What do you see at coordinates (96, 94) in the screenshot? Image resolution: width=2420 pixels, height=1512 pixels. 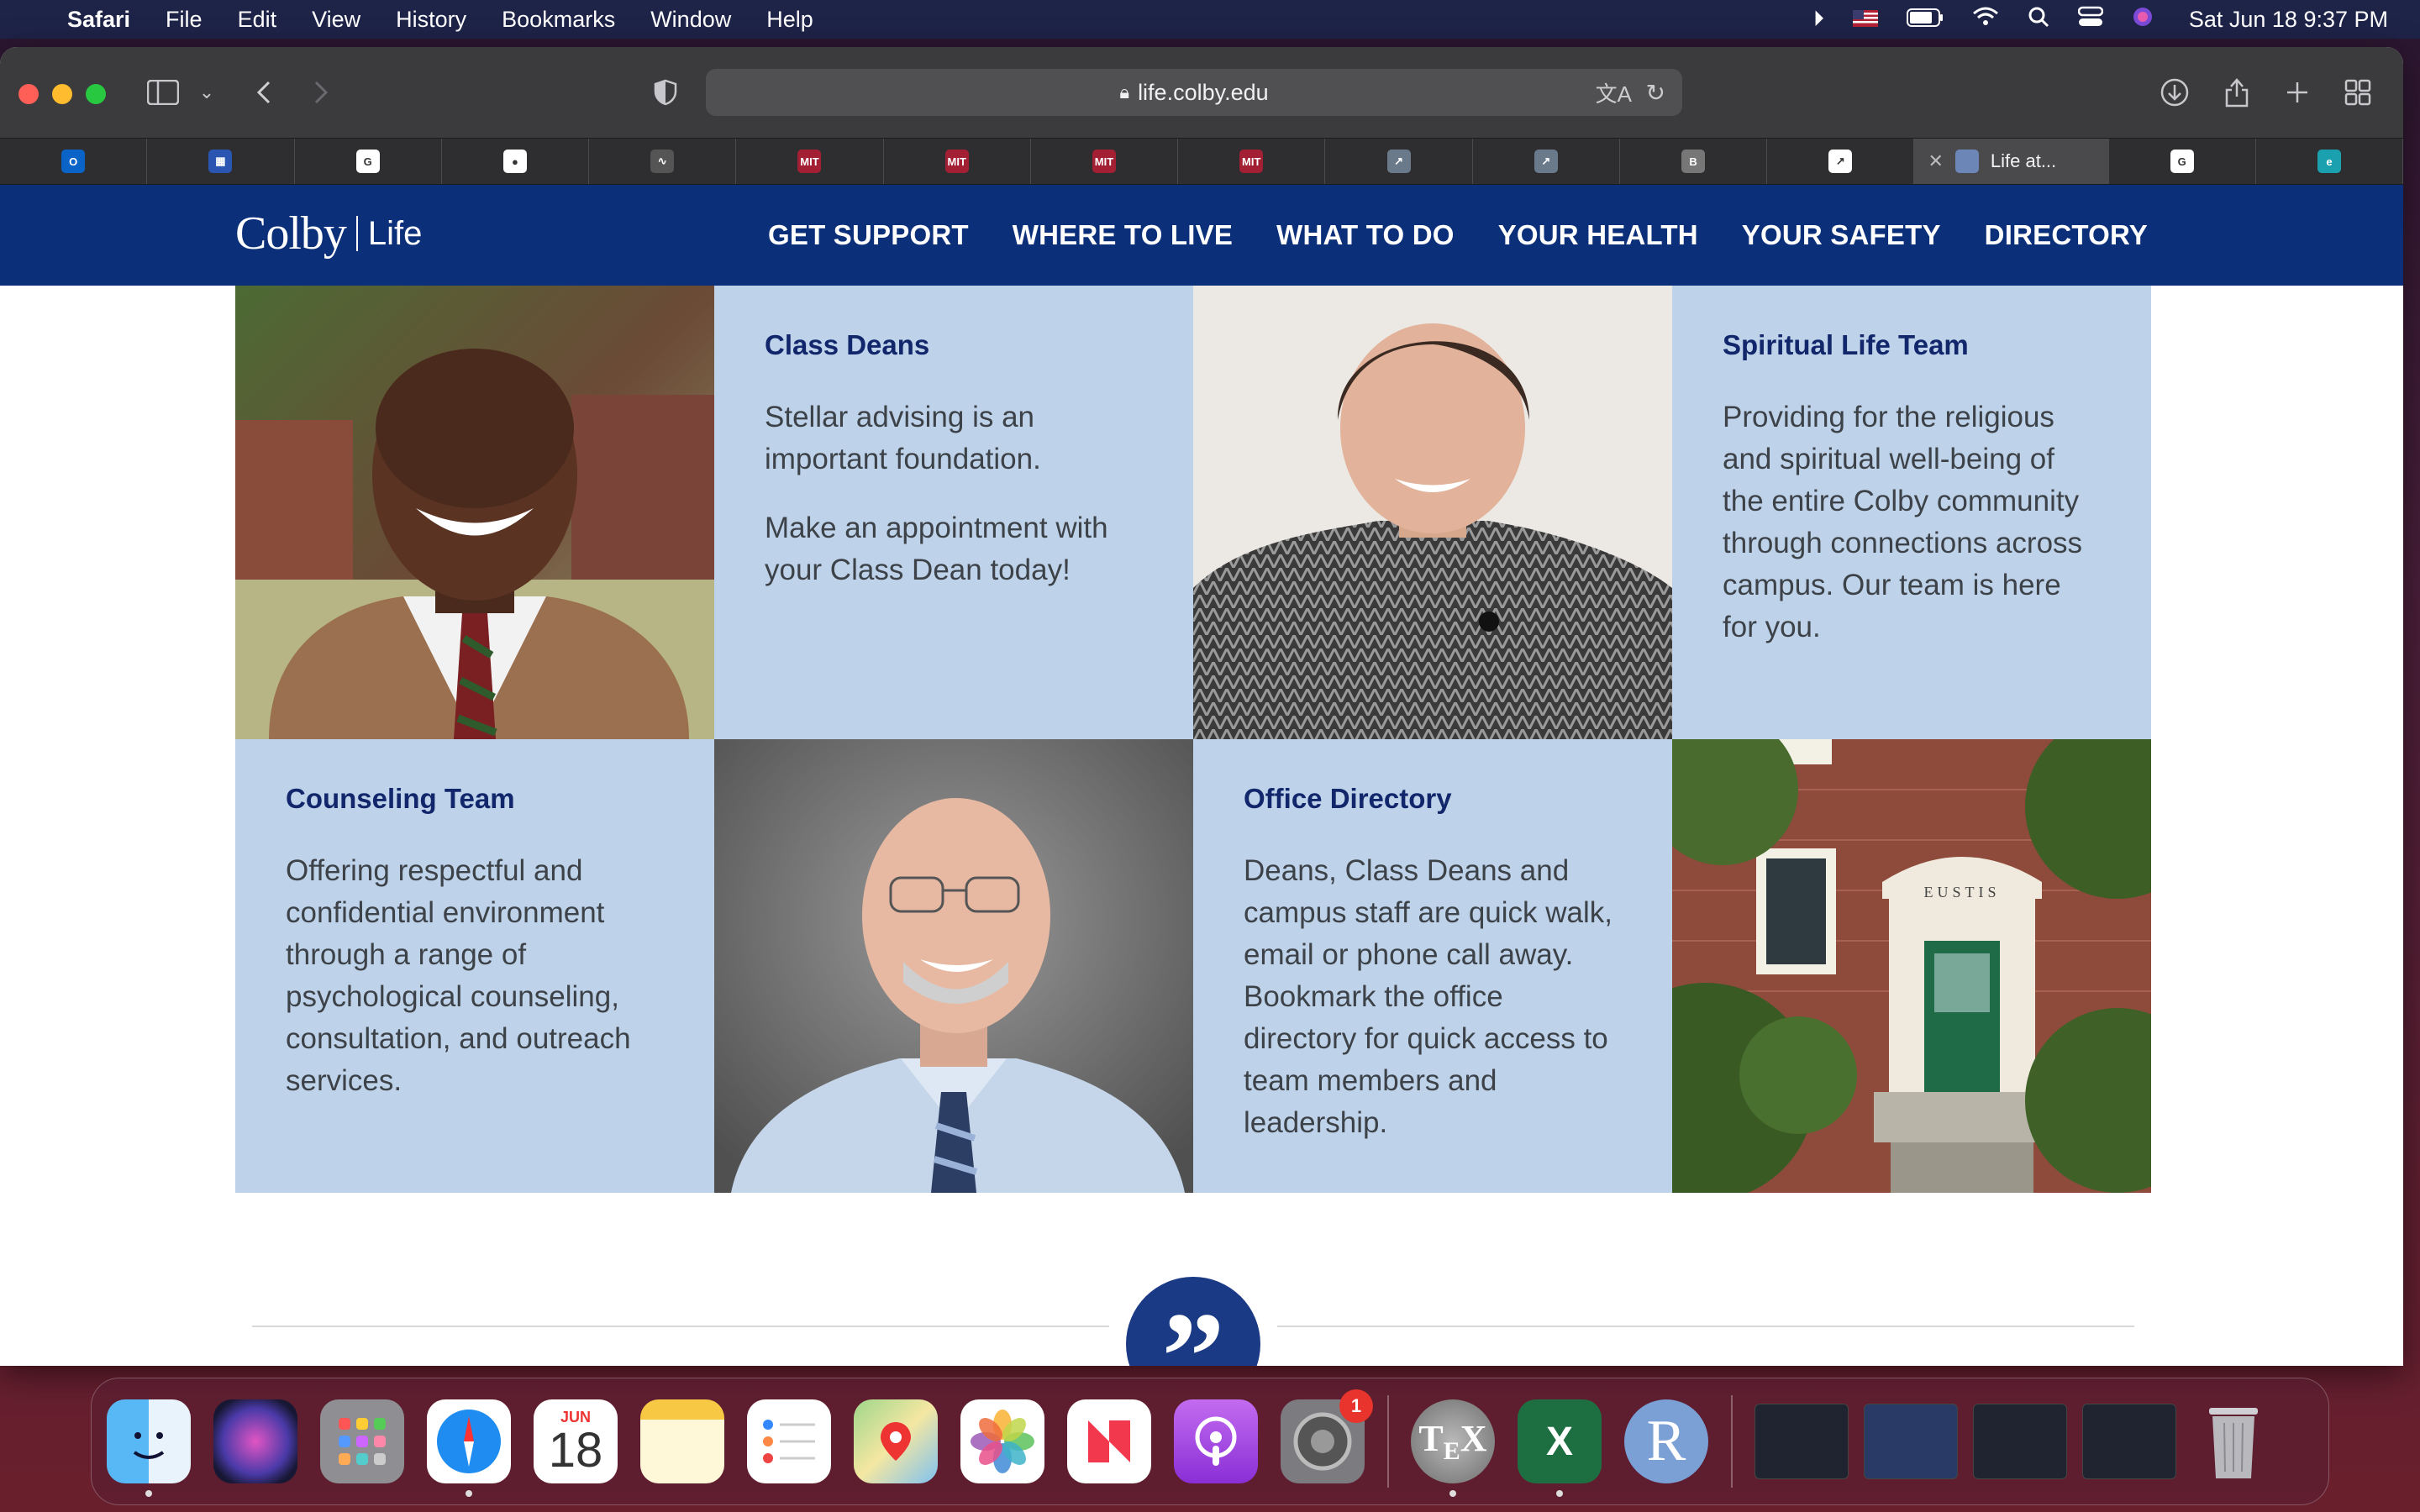 I see `zoom-window-button` at bounding box center [96, 94].